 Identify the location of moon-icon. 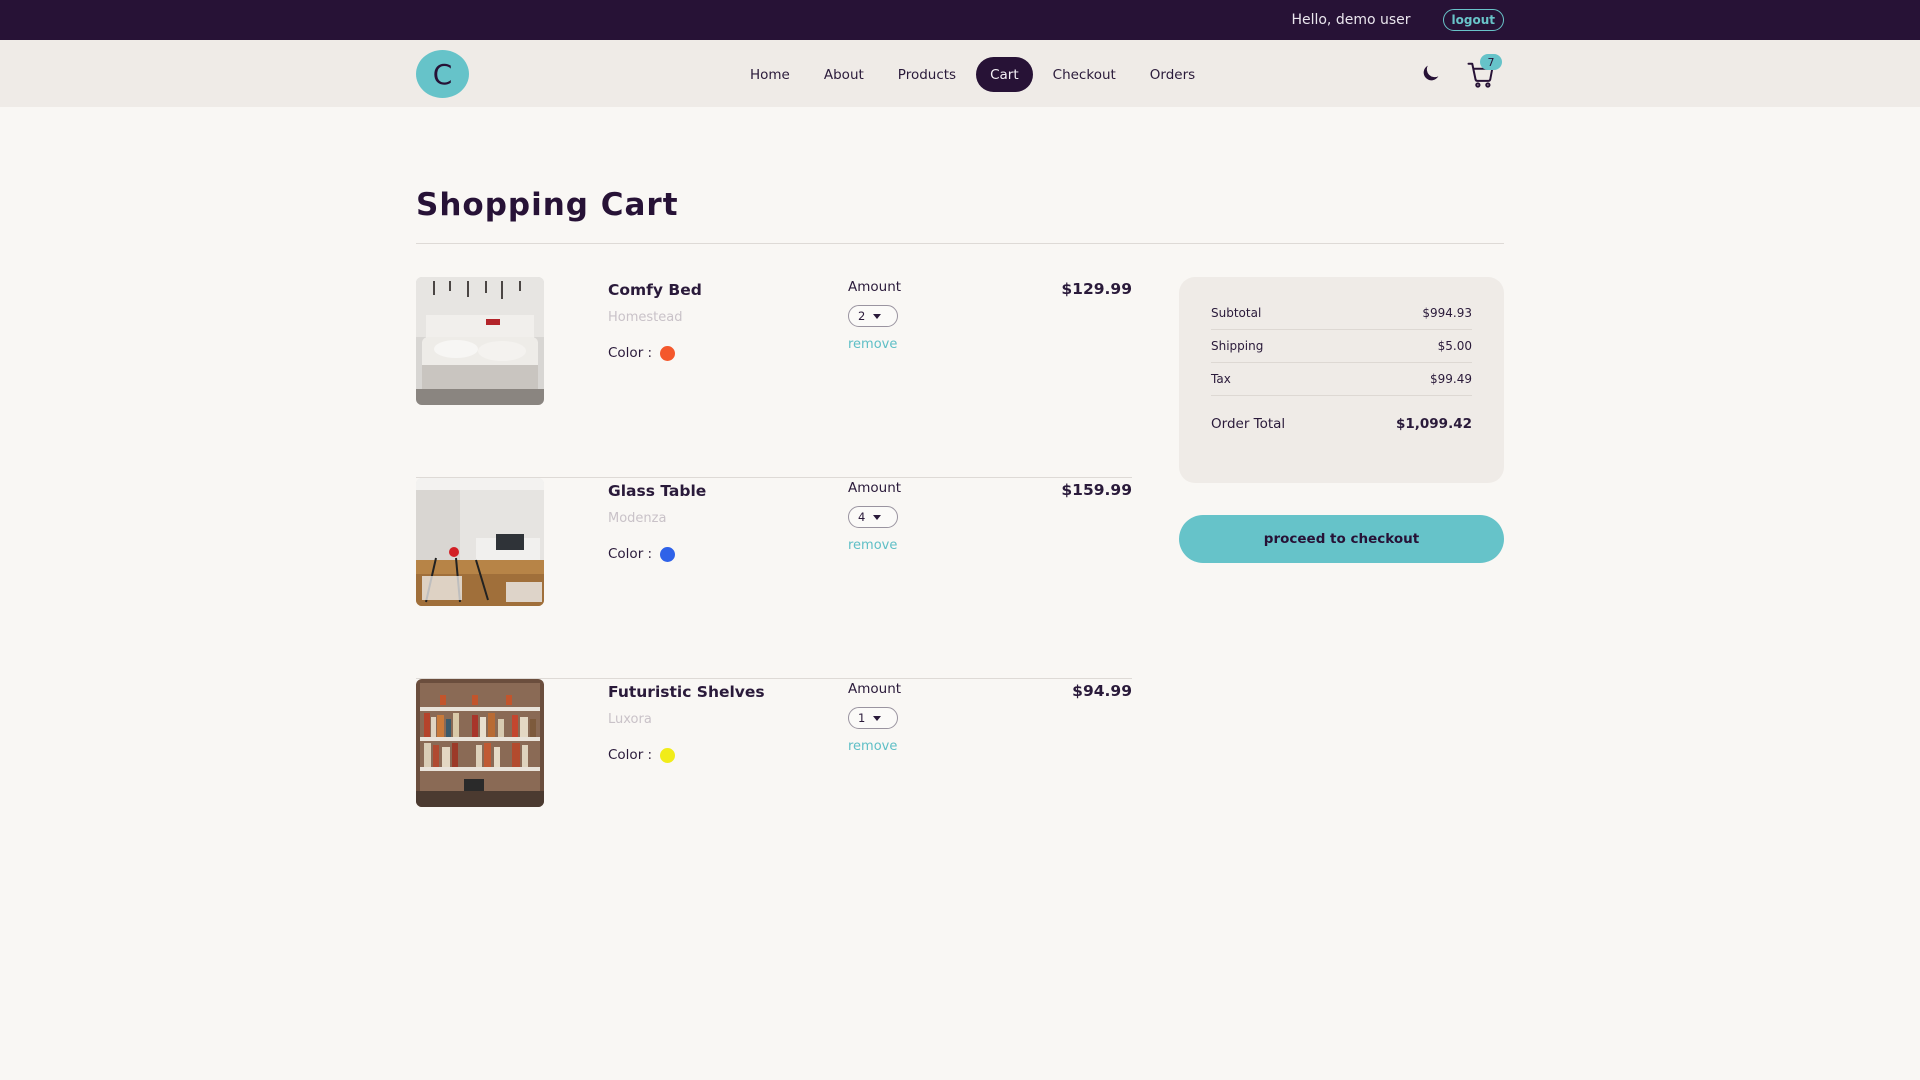
(1431, 73).